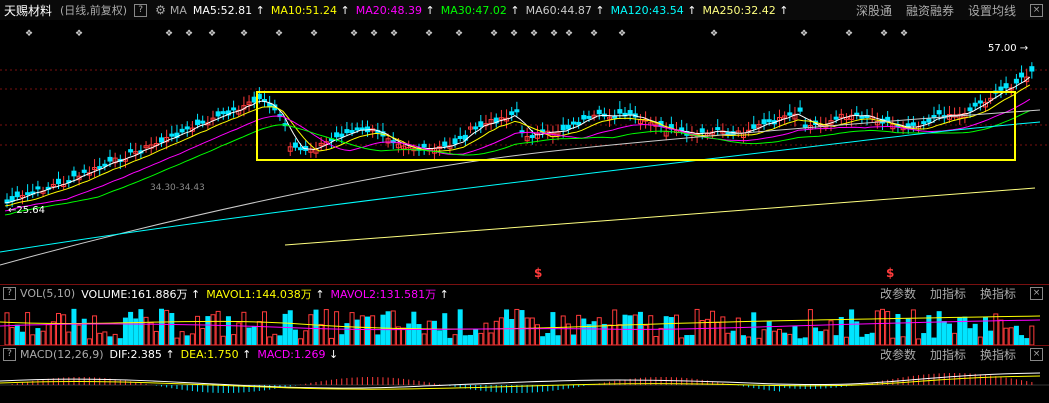  I want to click on volume-chart, so click(524, 323).